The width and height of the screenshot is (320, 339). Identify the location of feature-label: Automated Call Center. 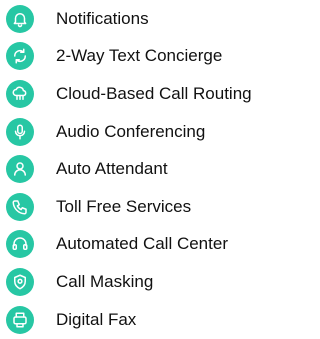
(142, 244).